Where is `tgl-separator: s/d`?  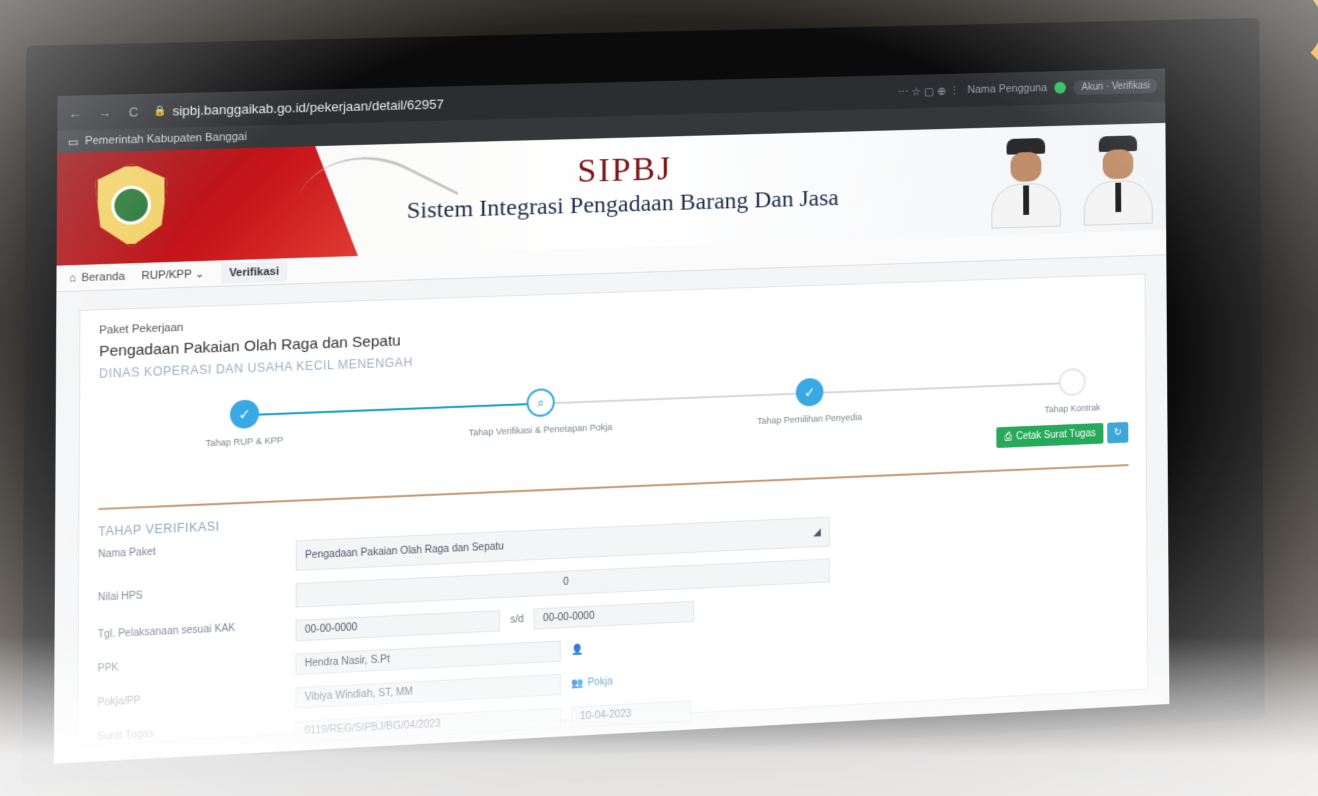
tgl-separator: s/d is located at coordinates (517, 620).